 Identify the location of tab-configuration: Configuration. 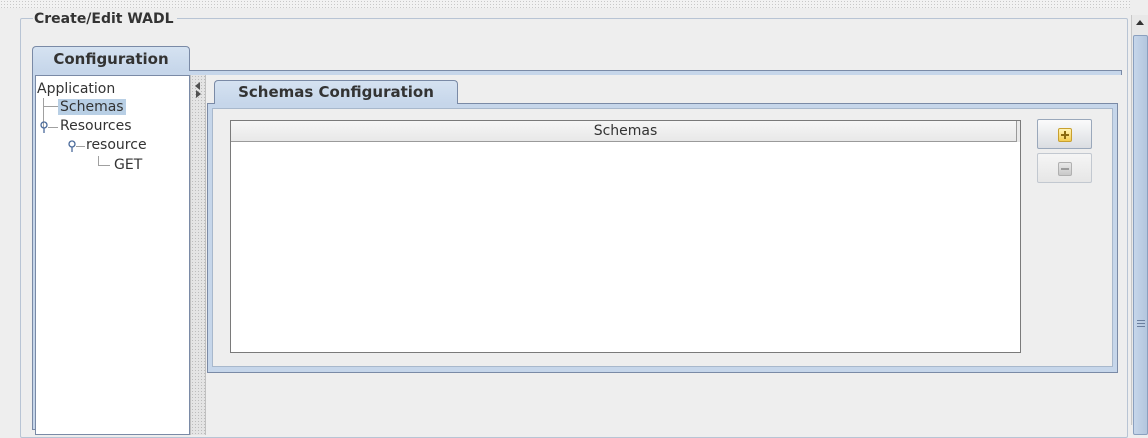
(111, 58).